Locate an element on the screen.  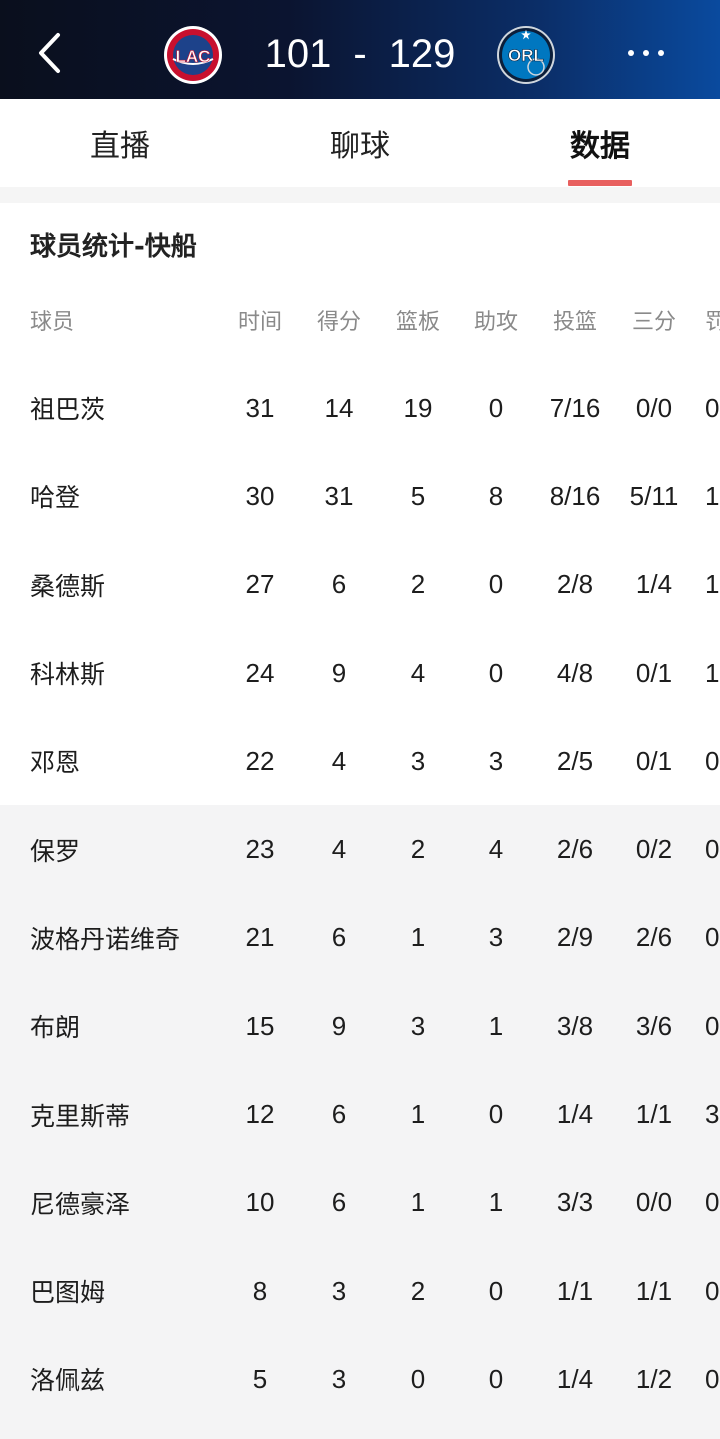
scoreboard: 101 - 129 is located at coordinates (360, 54).